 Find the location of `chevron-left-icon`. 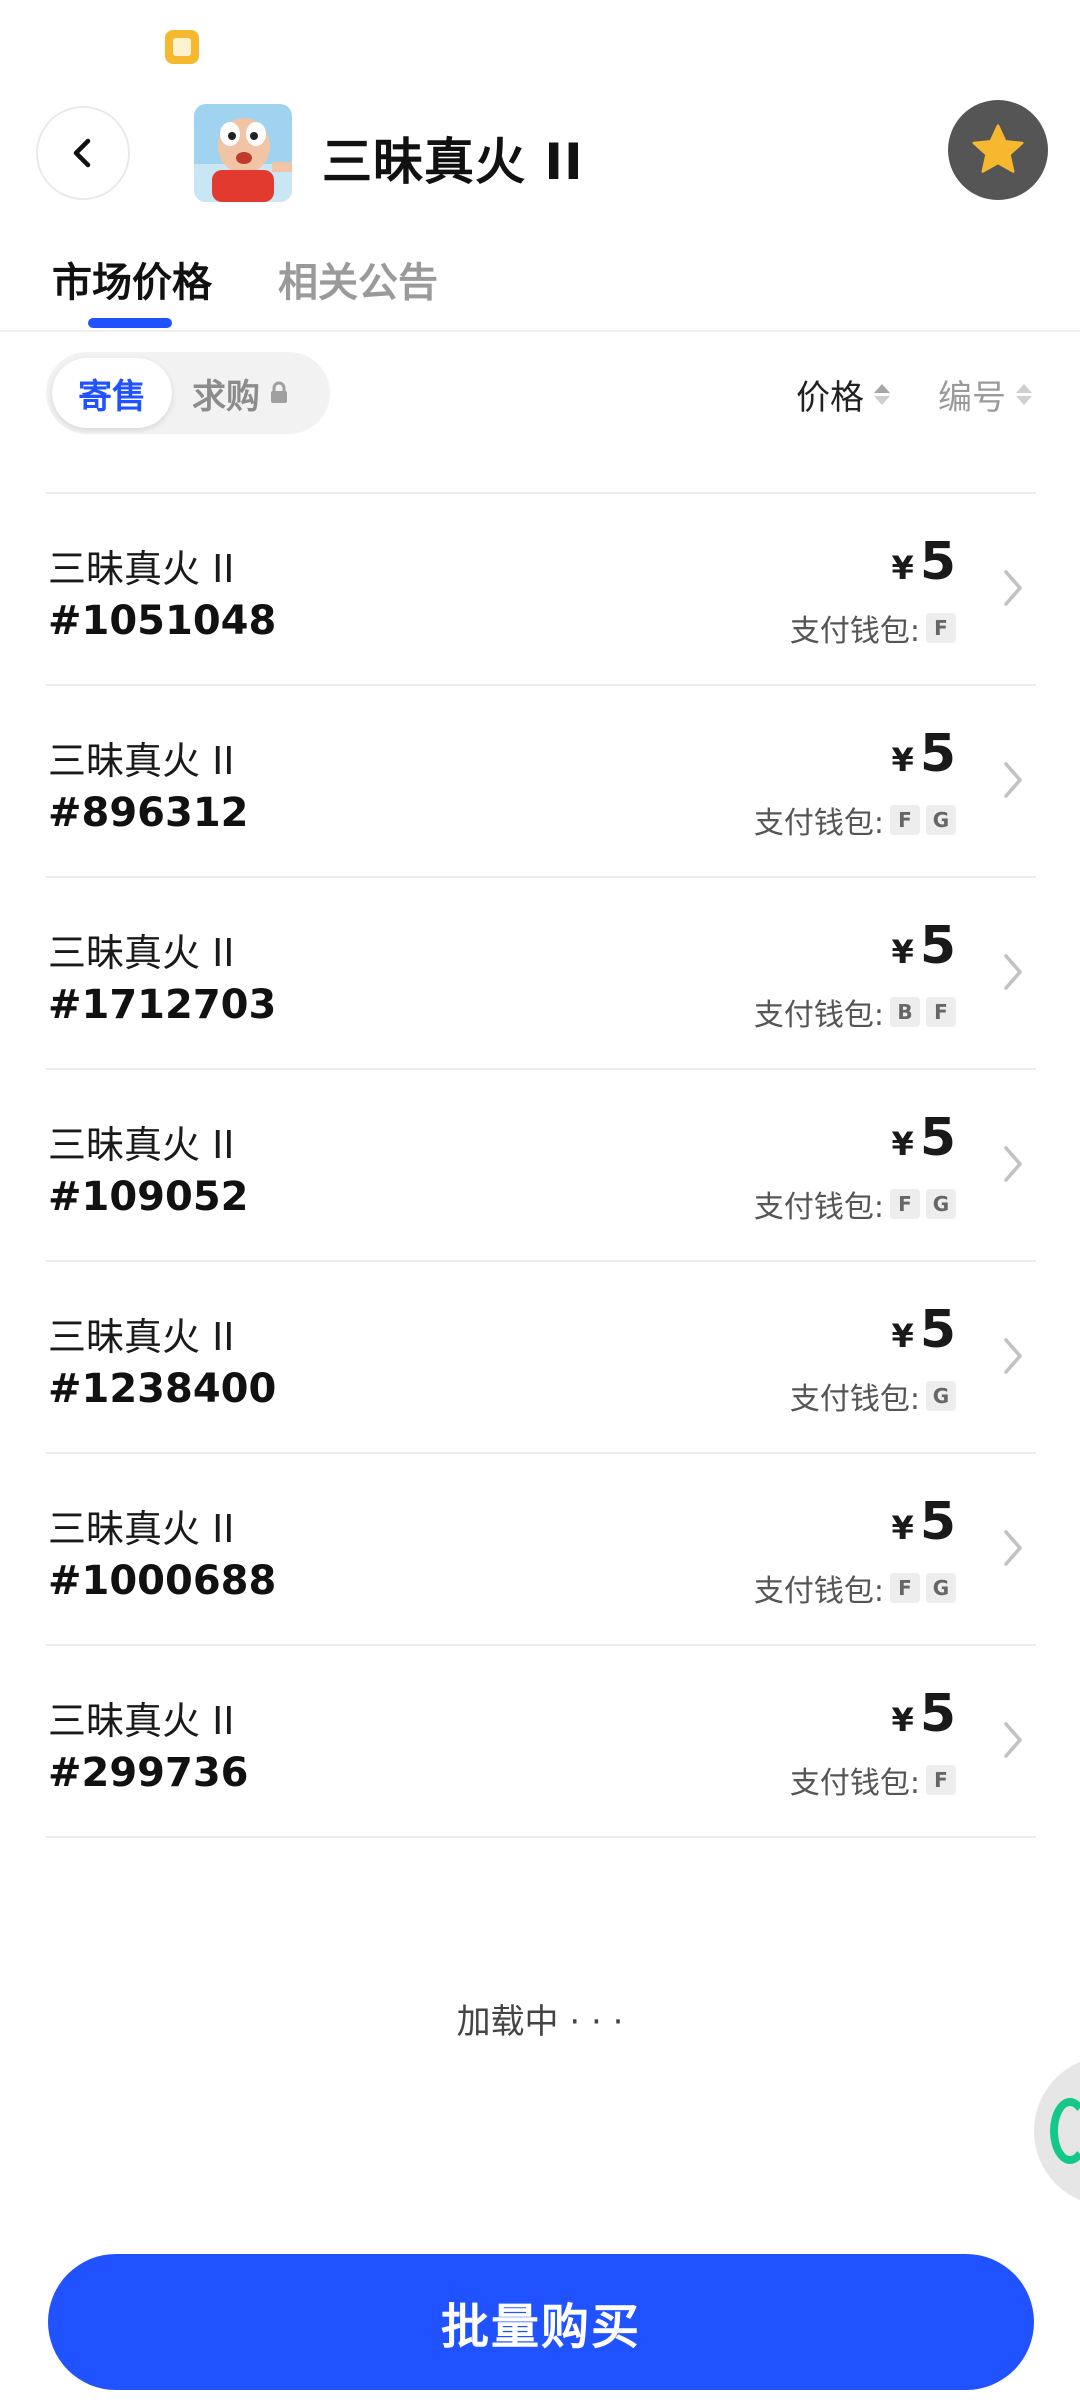

chevron-left-icon is located at coordinates (82, 153).